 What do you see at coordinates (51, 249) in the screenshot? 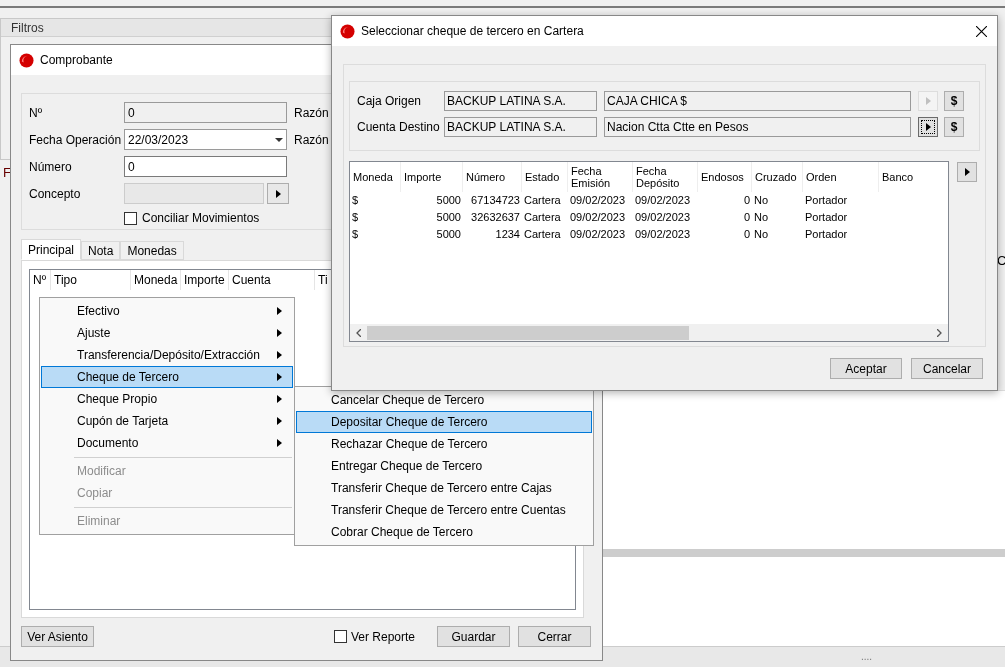
I see `tab: Principal` at bounding box center [51, 249].